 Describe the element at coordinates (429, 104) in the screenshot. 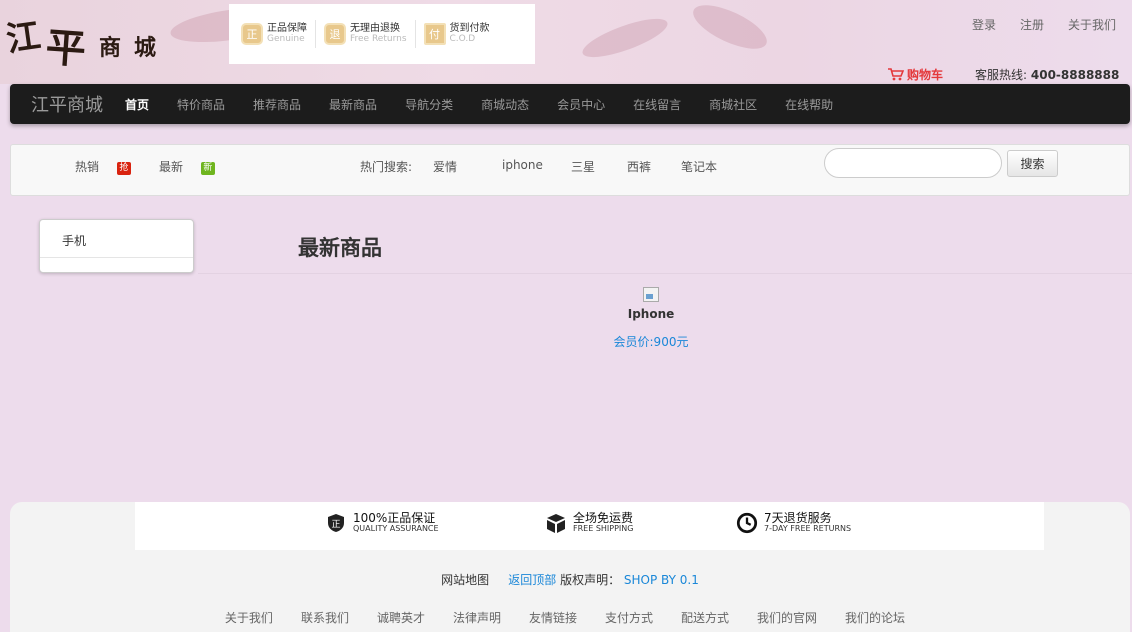

I see `nav-item-categories: 导航分类` at that location.